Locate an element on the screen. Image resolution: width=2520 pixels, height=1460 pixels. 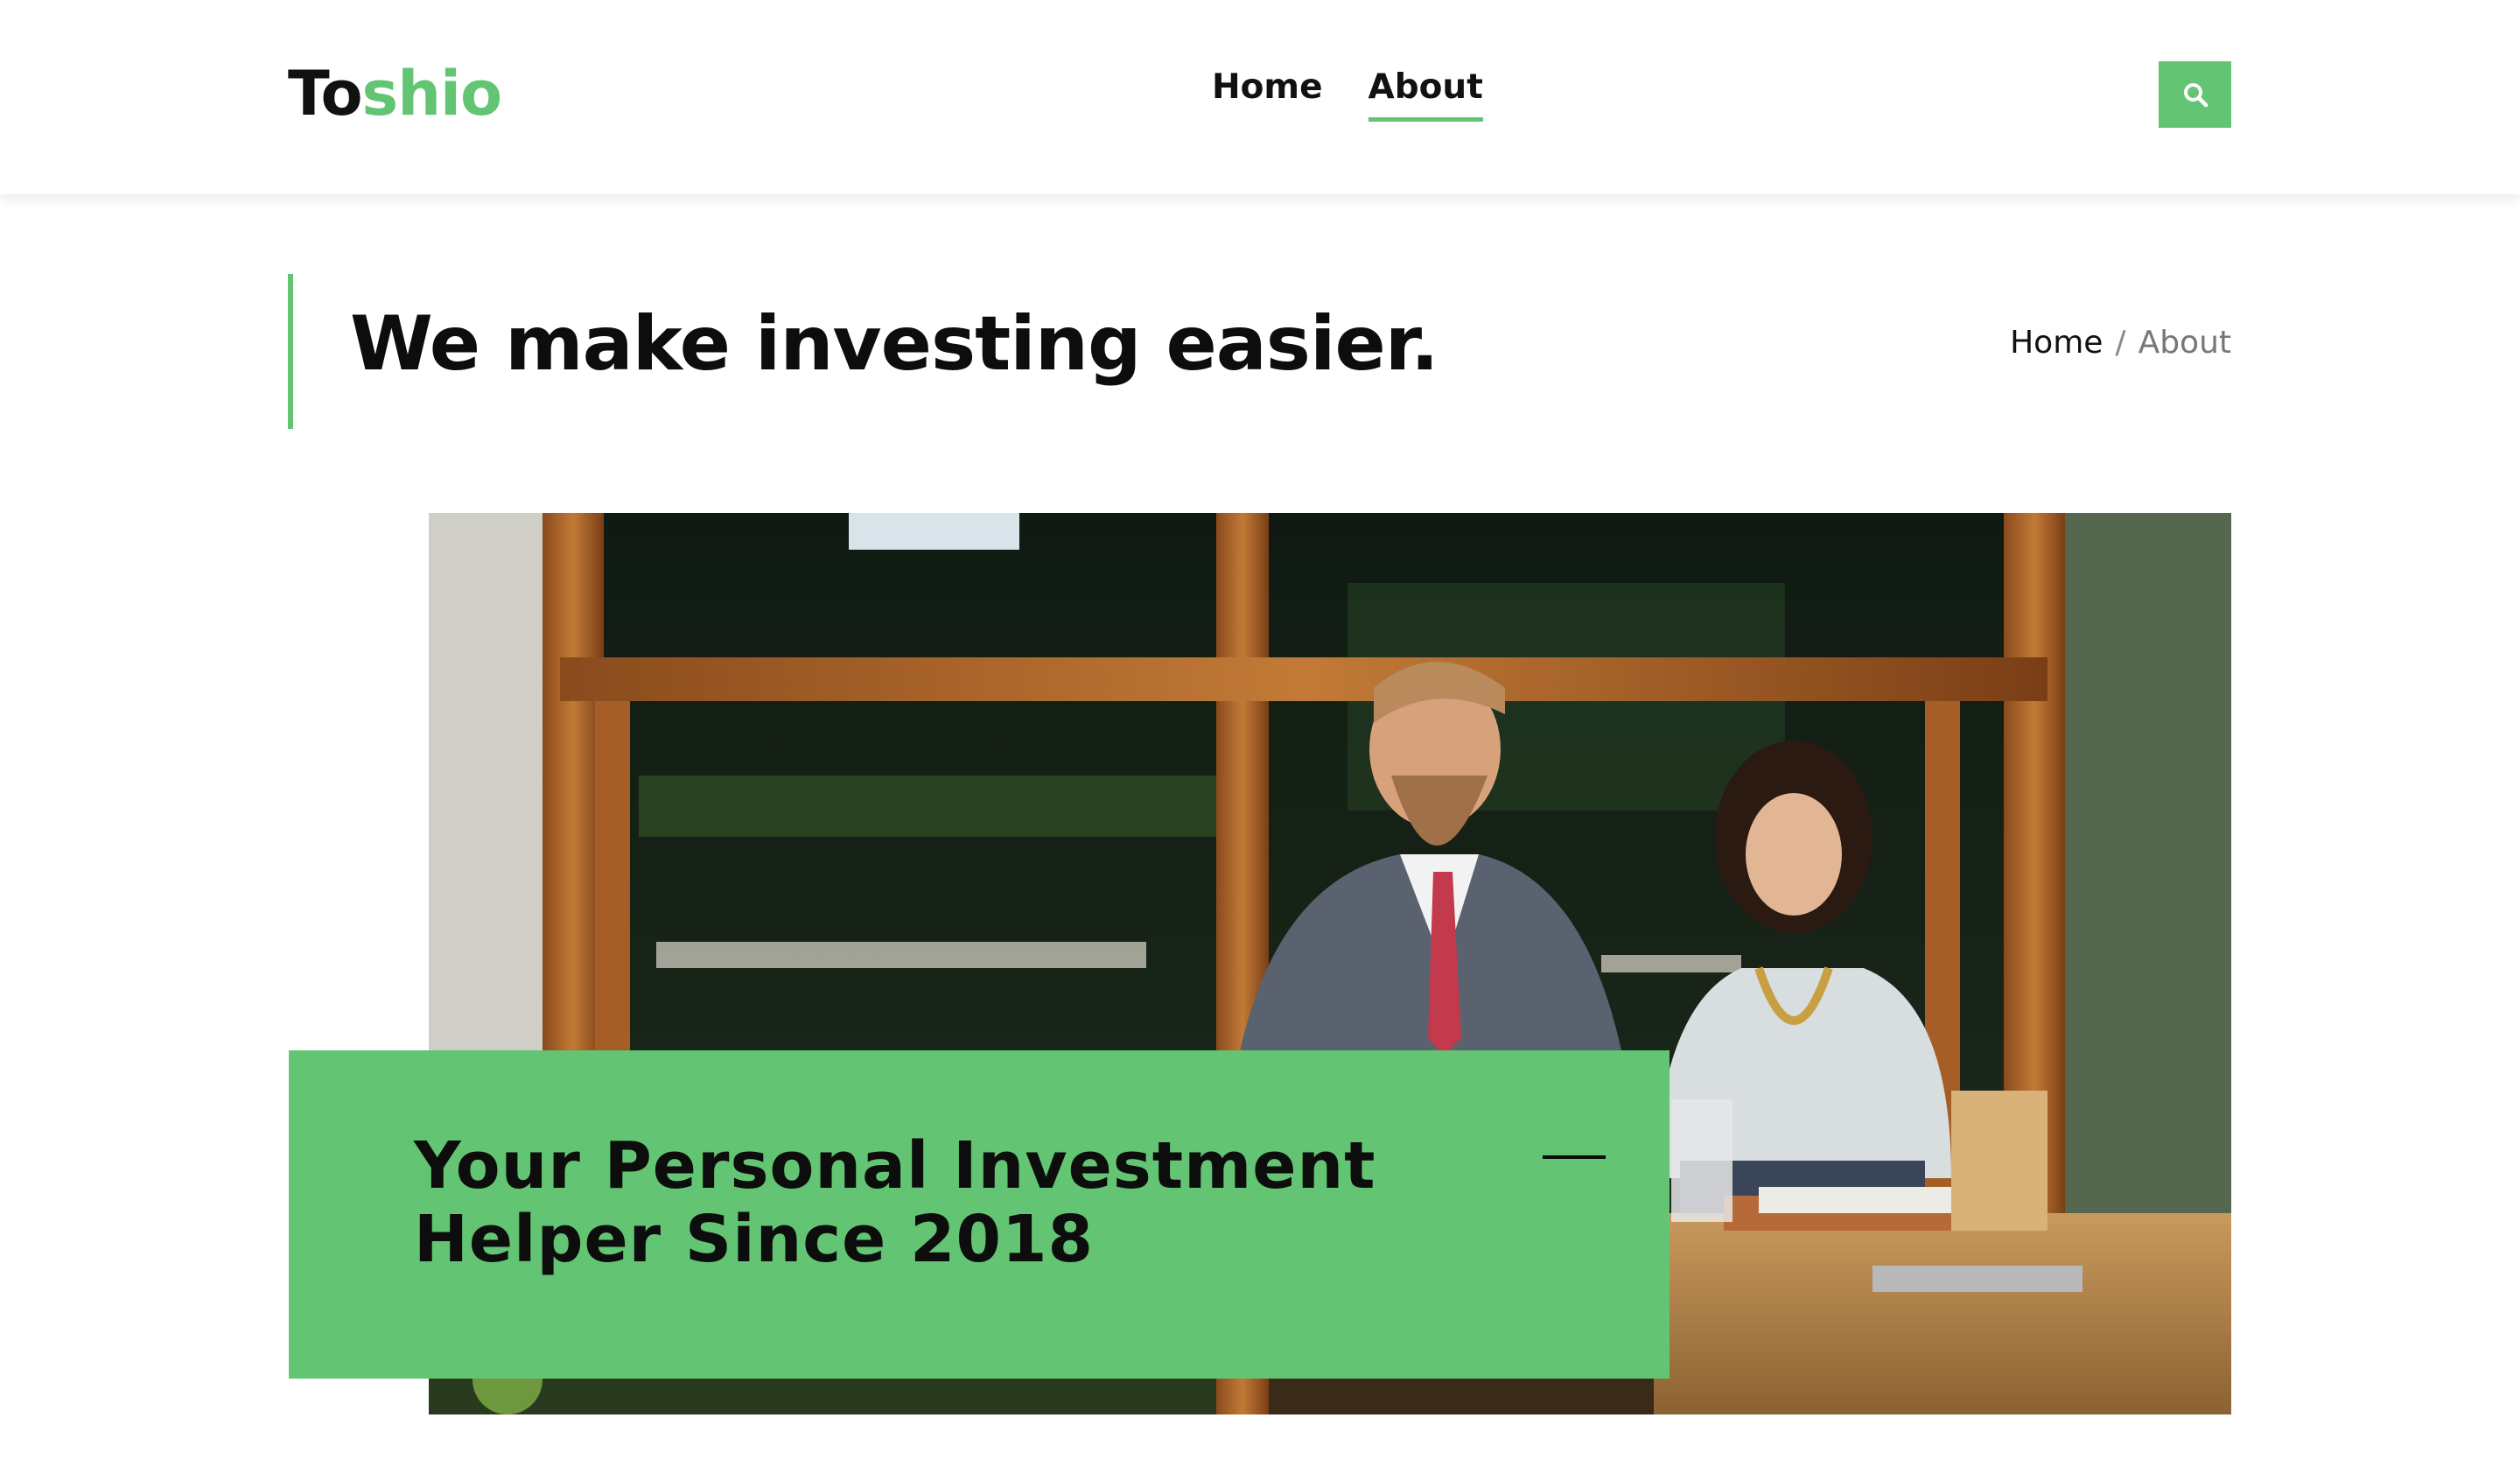
nav-item-about: About is located at coordinates (1425, 93).